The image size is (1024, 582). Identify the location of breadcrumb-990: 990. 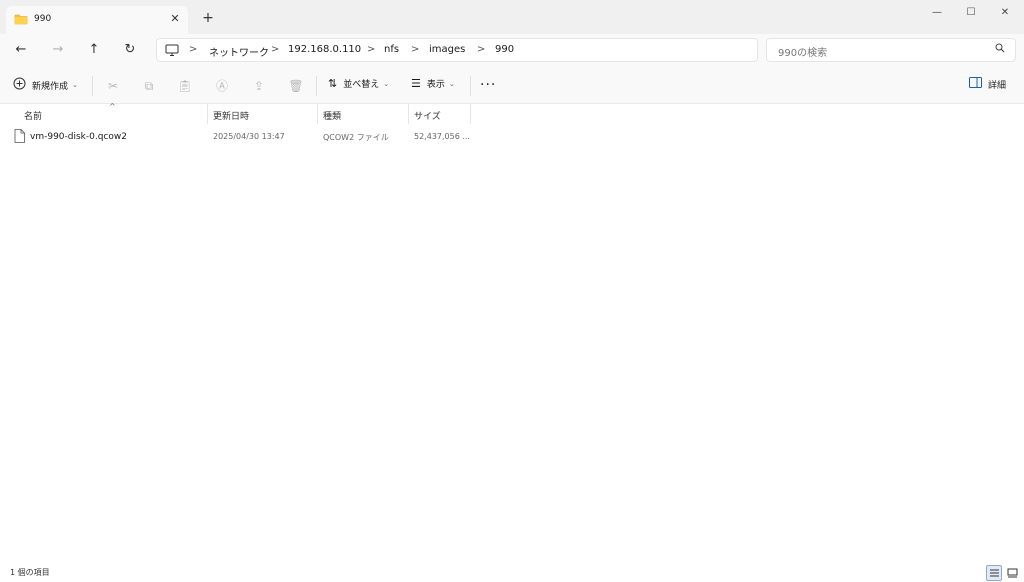
(504, 49).